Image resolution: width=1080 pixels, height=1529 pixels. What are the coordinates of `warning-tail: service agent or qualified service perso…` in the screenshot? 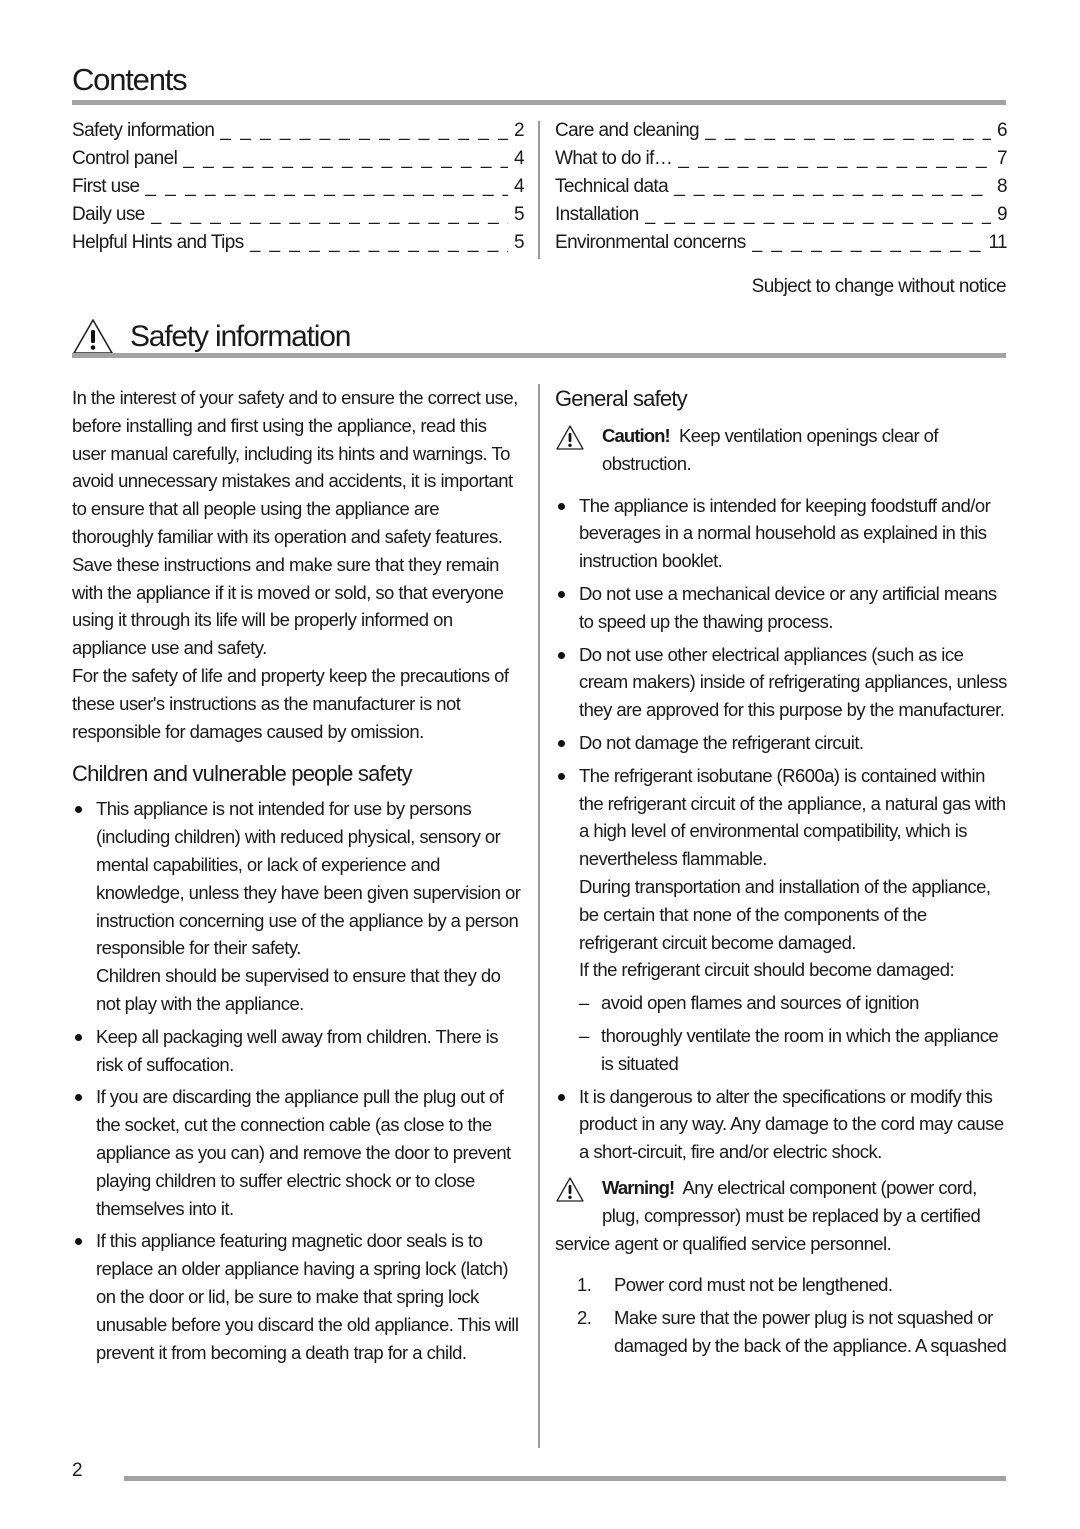 It's located at (723, 1243).